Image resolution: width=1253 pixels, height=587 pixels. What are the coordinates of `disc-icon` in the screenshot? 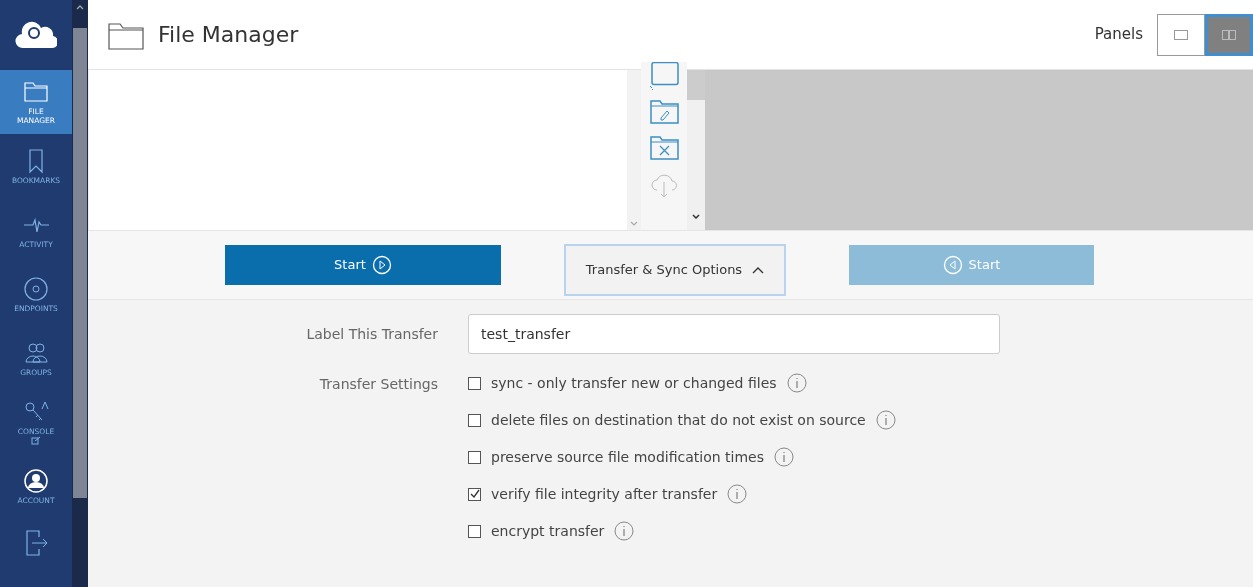 It's located at (36, 289).